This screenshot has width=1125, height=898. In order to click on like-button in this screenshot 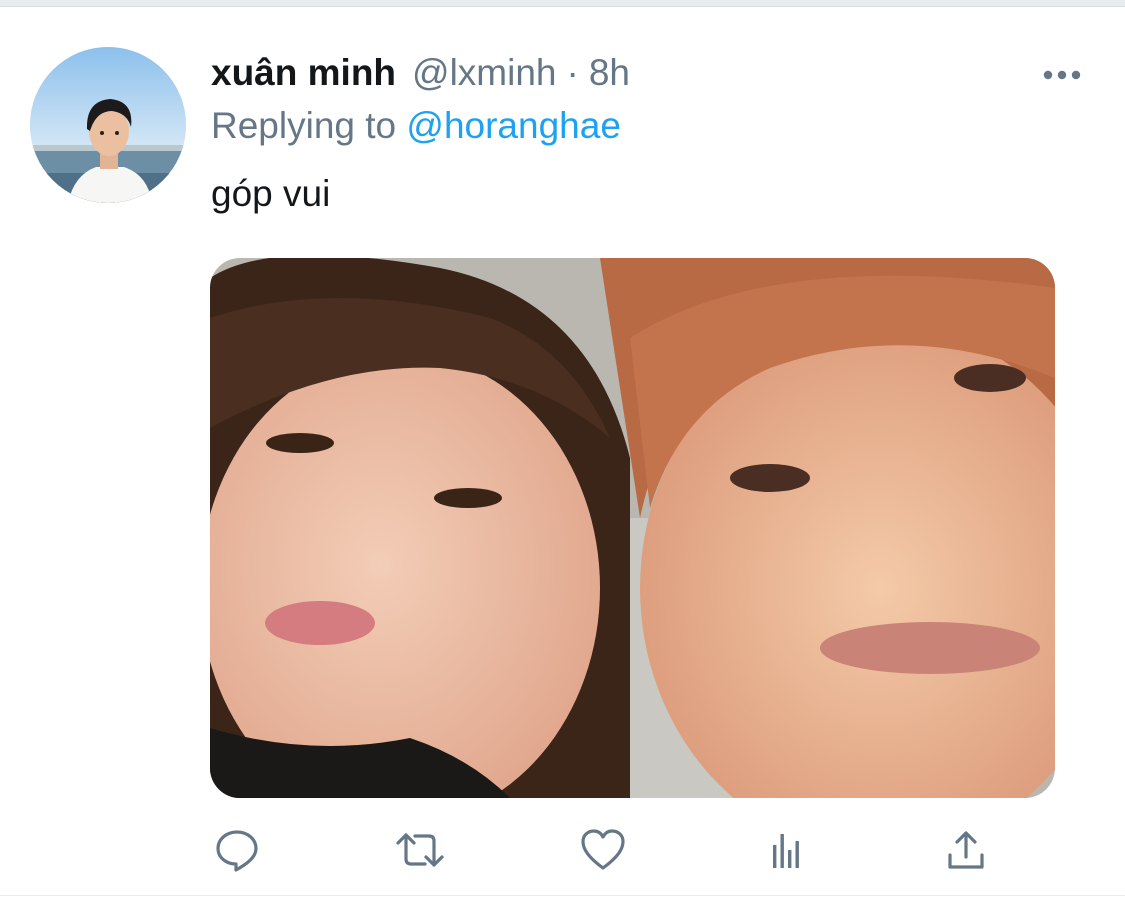, I will do `click(603, 850)`.